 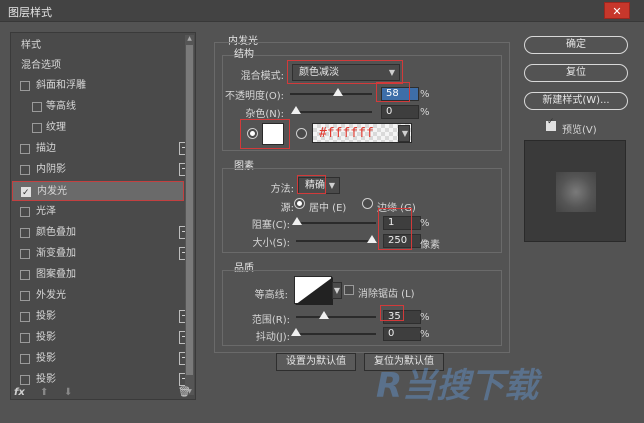 What do you see at coordinates (98, 275) in the screenshot?
I see `style-item: 图案叠加` at bounding box center [98, 275].